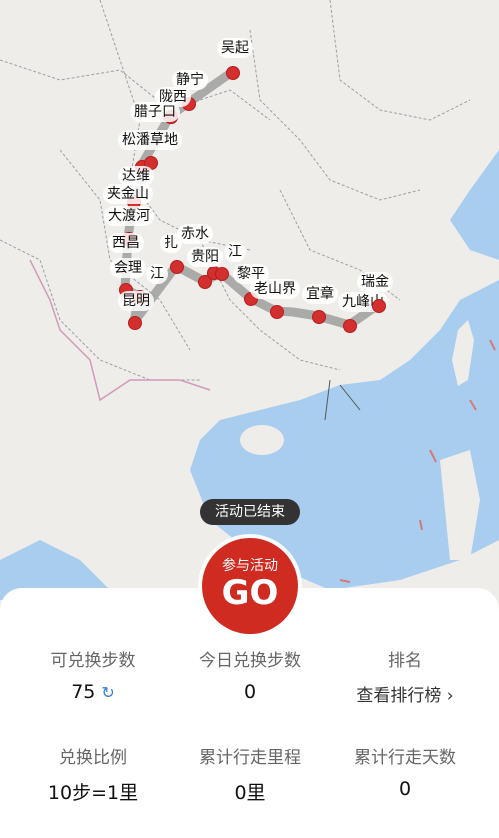  Describe the element at coordinates (405, 693) in the screenshot. I see `view-leaderboard-link: 查看排行榜 ›` at that location.